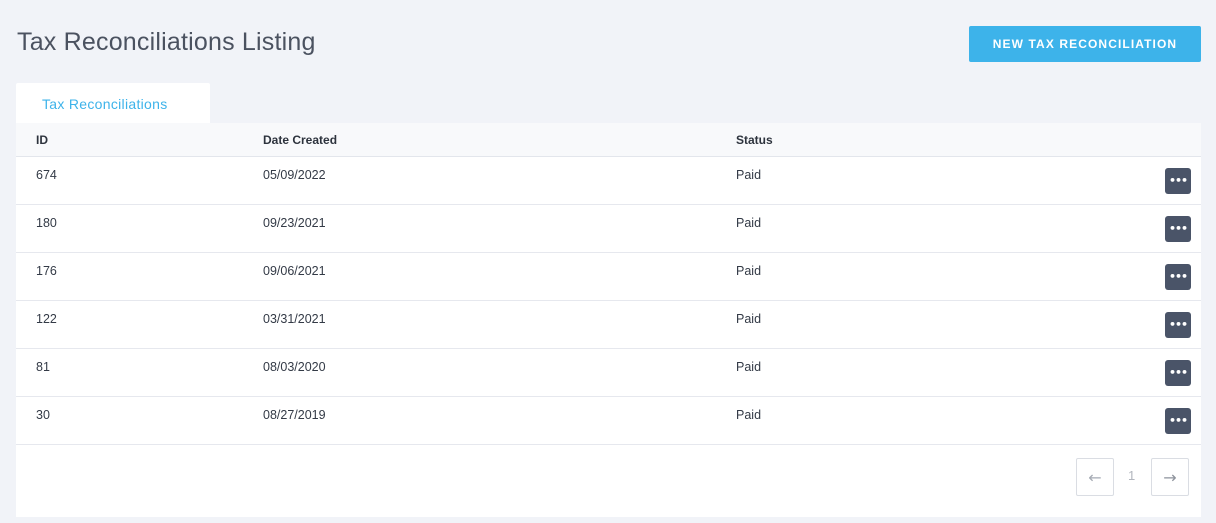 This screenshot has height=523, width=1216. What do you see at coordinates (46, 271) in the screenshot?
I see `row-id: 176` at bounding box center [46, 271].